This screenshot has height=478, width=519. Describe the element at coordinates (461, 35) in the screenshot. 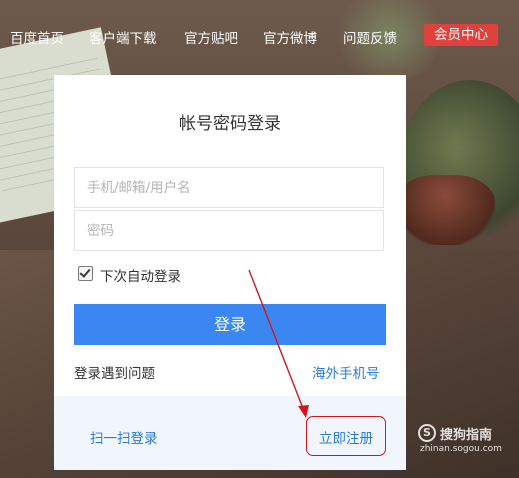

I see `member-center-button: 会员中心` at that location.